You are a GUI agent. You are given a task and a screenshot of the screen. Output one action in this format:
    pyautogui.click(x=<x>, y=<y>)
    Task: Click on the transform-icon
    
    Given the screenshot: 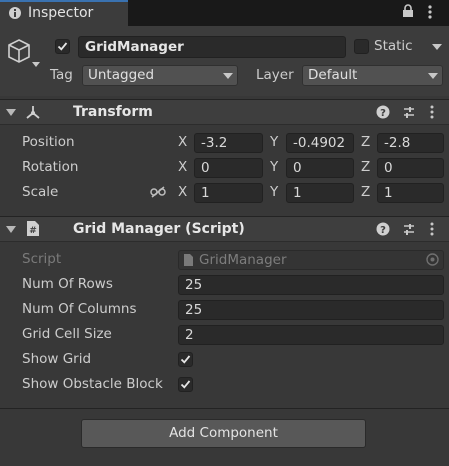 What is the action you would take?
    pyautogui.click(x=33, y=114)
    